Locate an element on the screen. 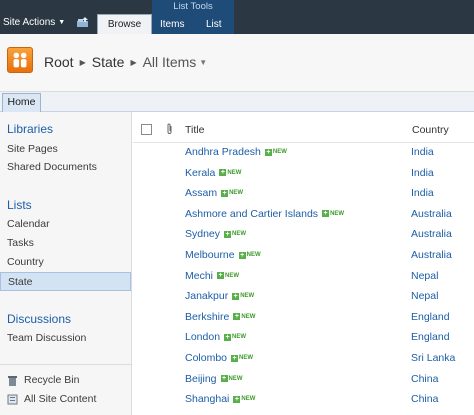  row-title-link: Berkshire is located at coordinates (207, 317).